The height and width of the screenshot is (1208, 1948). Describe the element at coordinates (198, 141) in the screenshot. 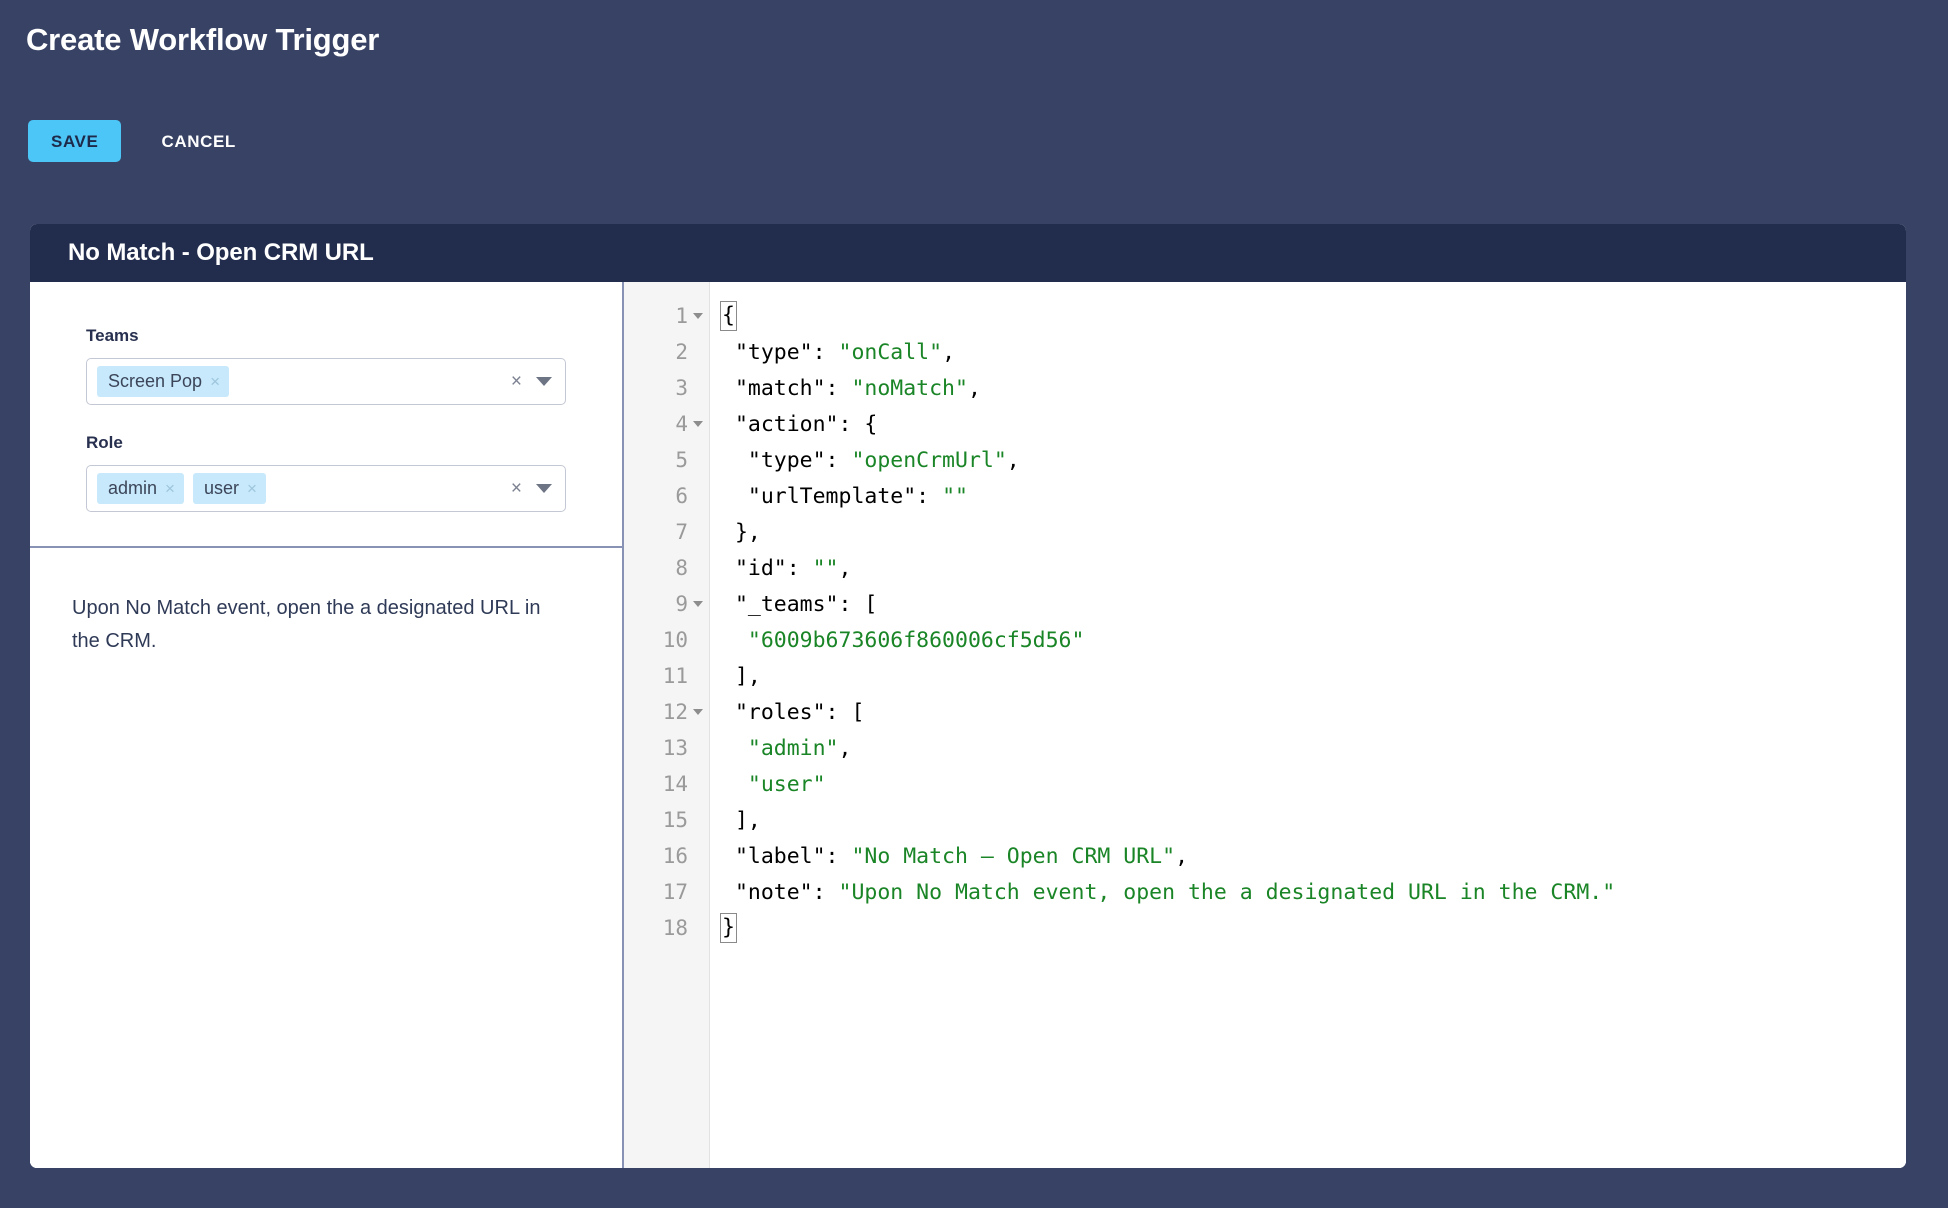

I see `cancel-button: CANCEL` at that location.